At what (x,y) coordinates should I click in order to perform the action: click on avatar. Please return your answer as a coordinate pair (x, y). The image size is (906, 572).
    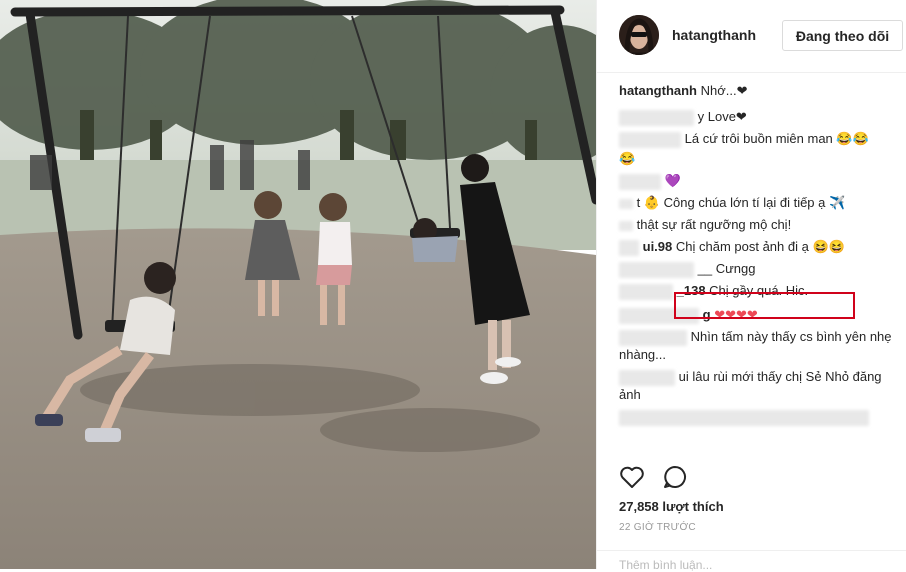
    Looking at the image, I should click on (639, 35).